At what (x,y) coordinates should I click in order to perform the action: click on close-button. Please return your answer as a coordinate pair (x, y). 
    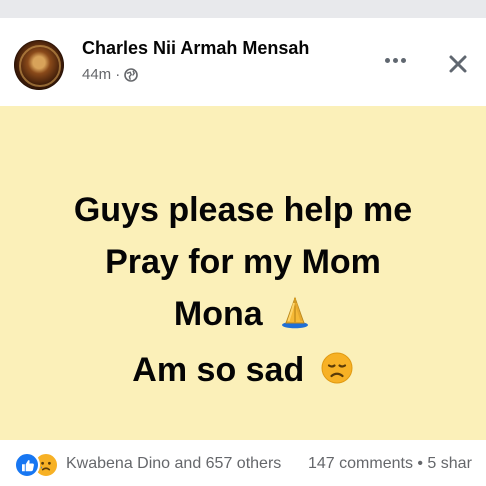
    Looking at the image, I should click on (458, 64).